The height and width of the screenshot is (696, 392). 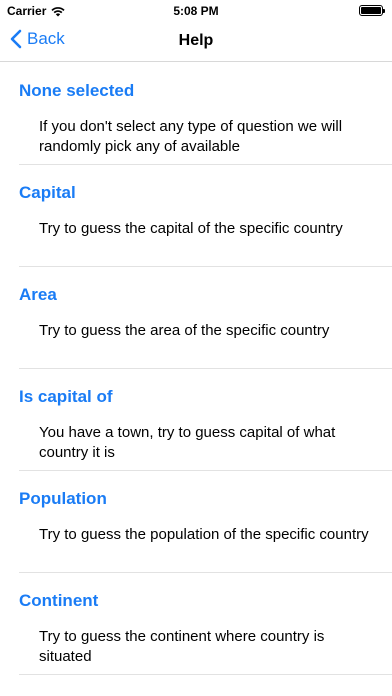 I want to click on status-time: 5:08 PM, so click(x=196, y=11).